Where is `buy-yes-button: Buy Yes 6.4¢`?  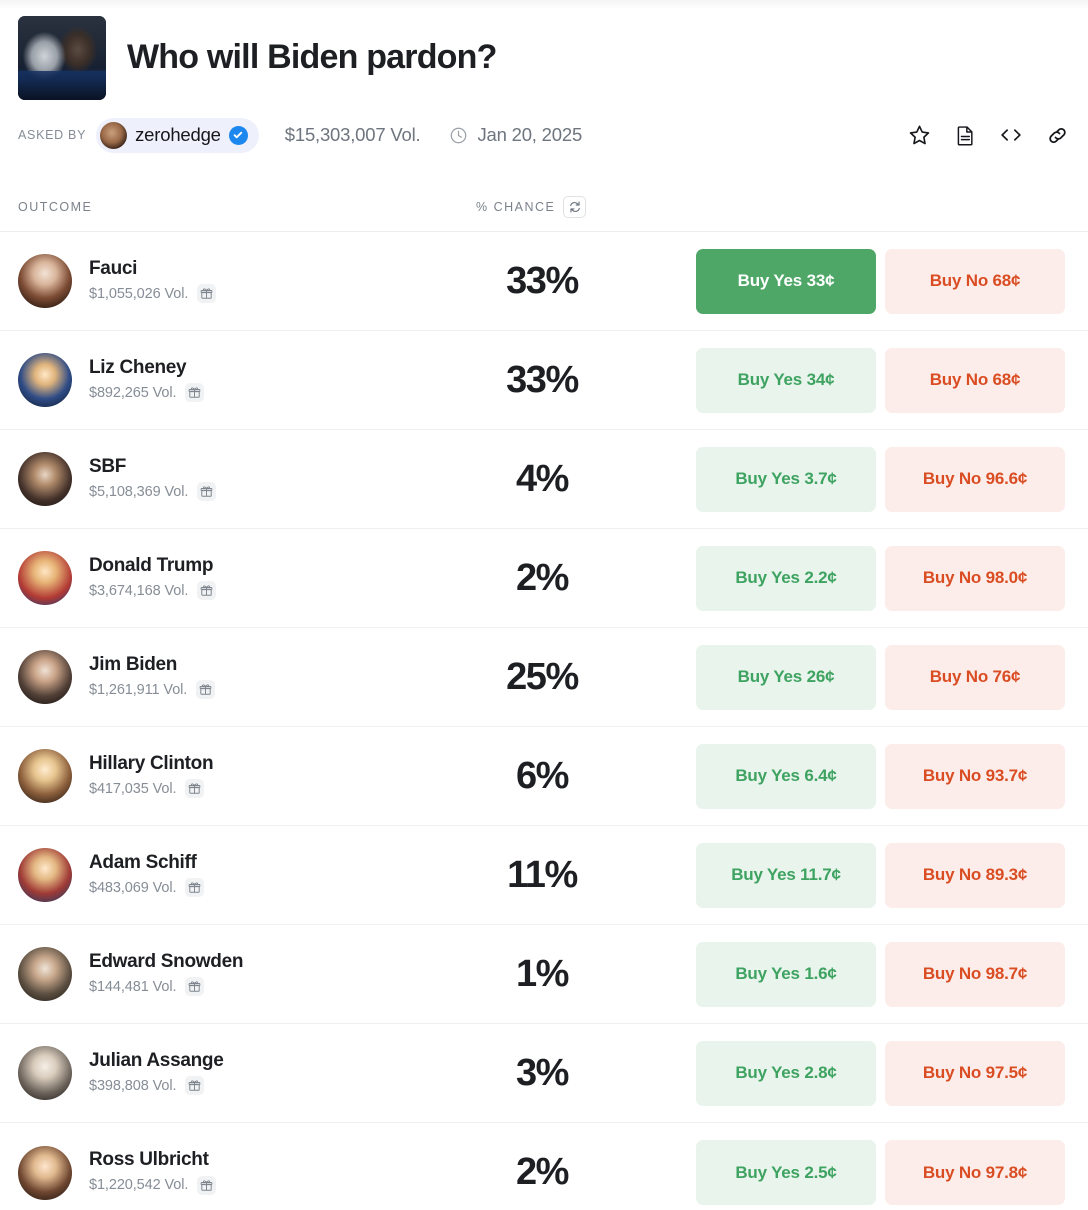
buy-yes-button: Buy Yes 6.4¢ is located at coordinates (786, 776).